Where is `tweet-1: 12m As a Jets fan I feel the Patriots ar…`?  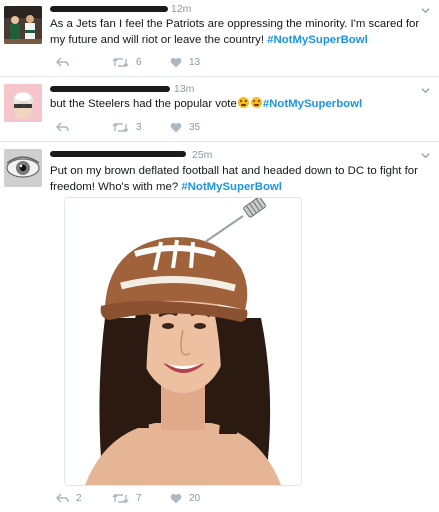 tweet-1: 12m As a Jets fan I feel the Patriots ar… is located at coordinates (219, 38).